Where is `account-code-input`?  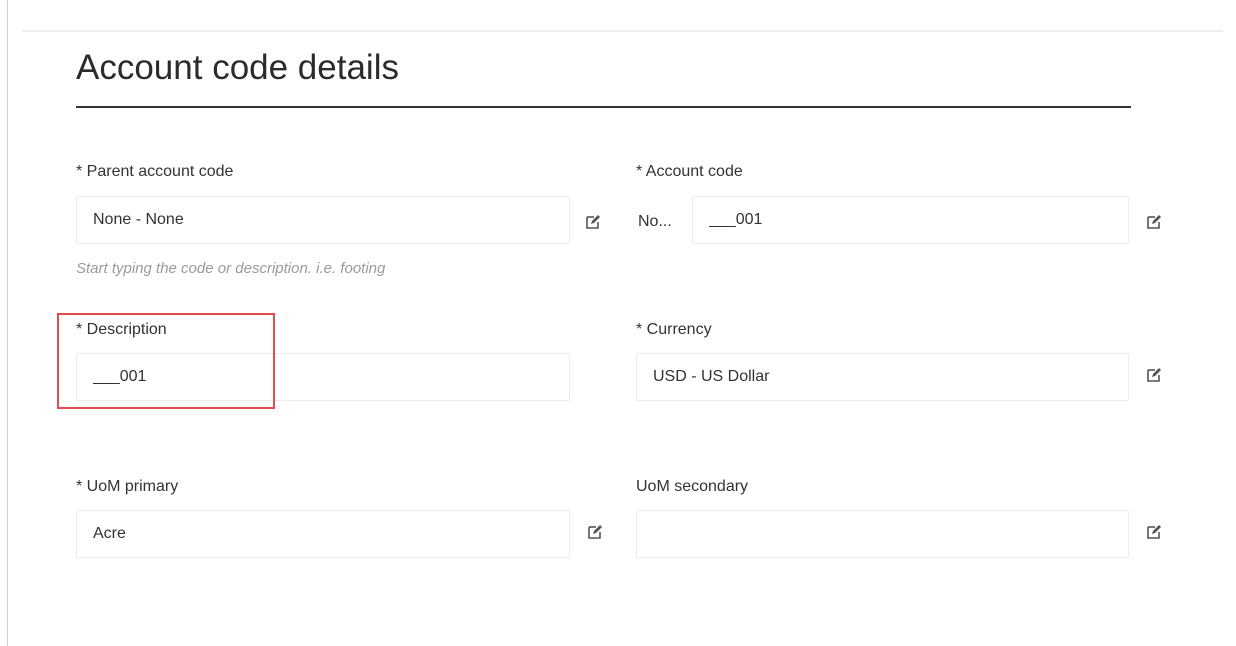 account-code-input is located at coordinates (910, 220).